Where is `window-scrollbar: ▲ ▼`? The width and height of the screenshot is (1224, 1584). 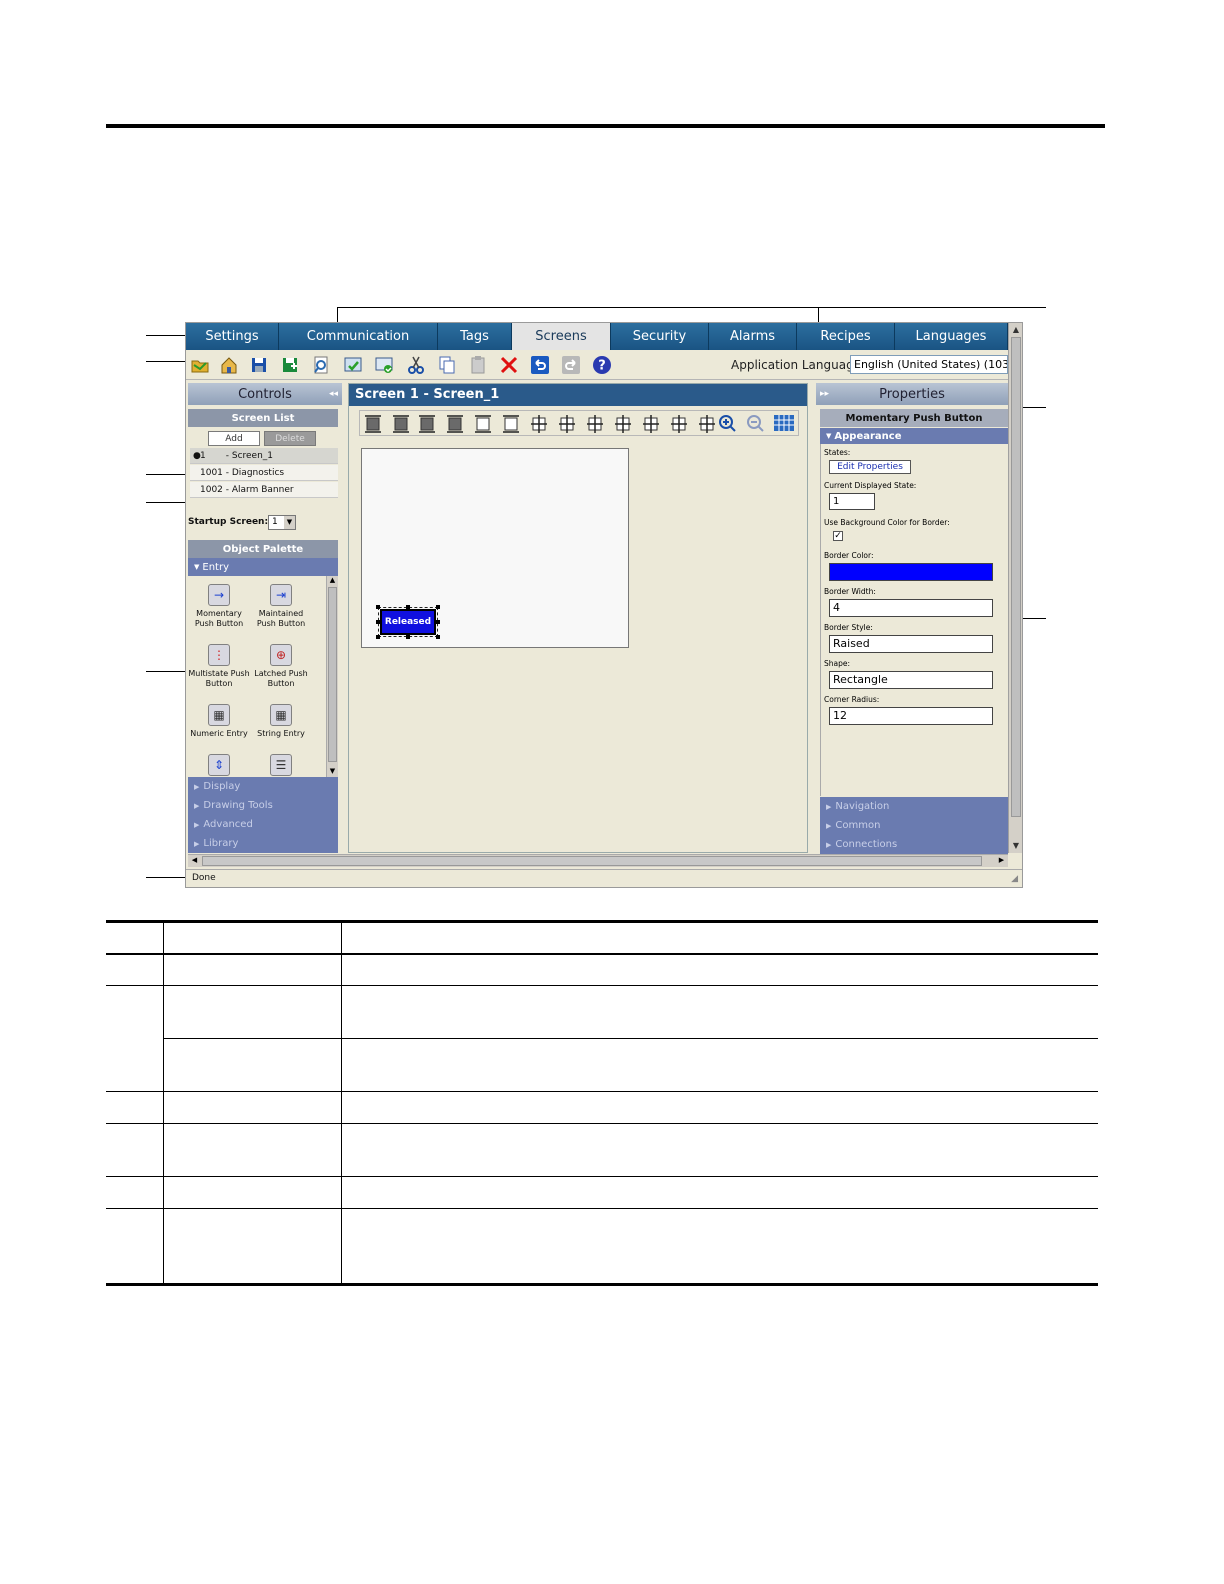 window-scrollbar: ▲ ▼ is located at coordinates (1015, 588).